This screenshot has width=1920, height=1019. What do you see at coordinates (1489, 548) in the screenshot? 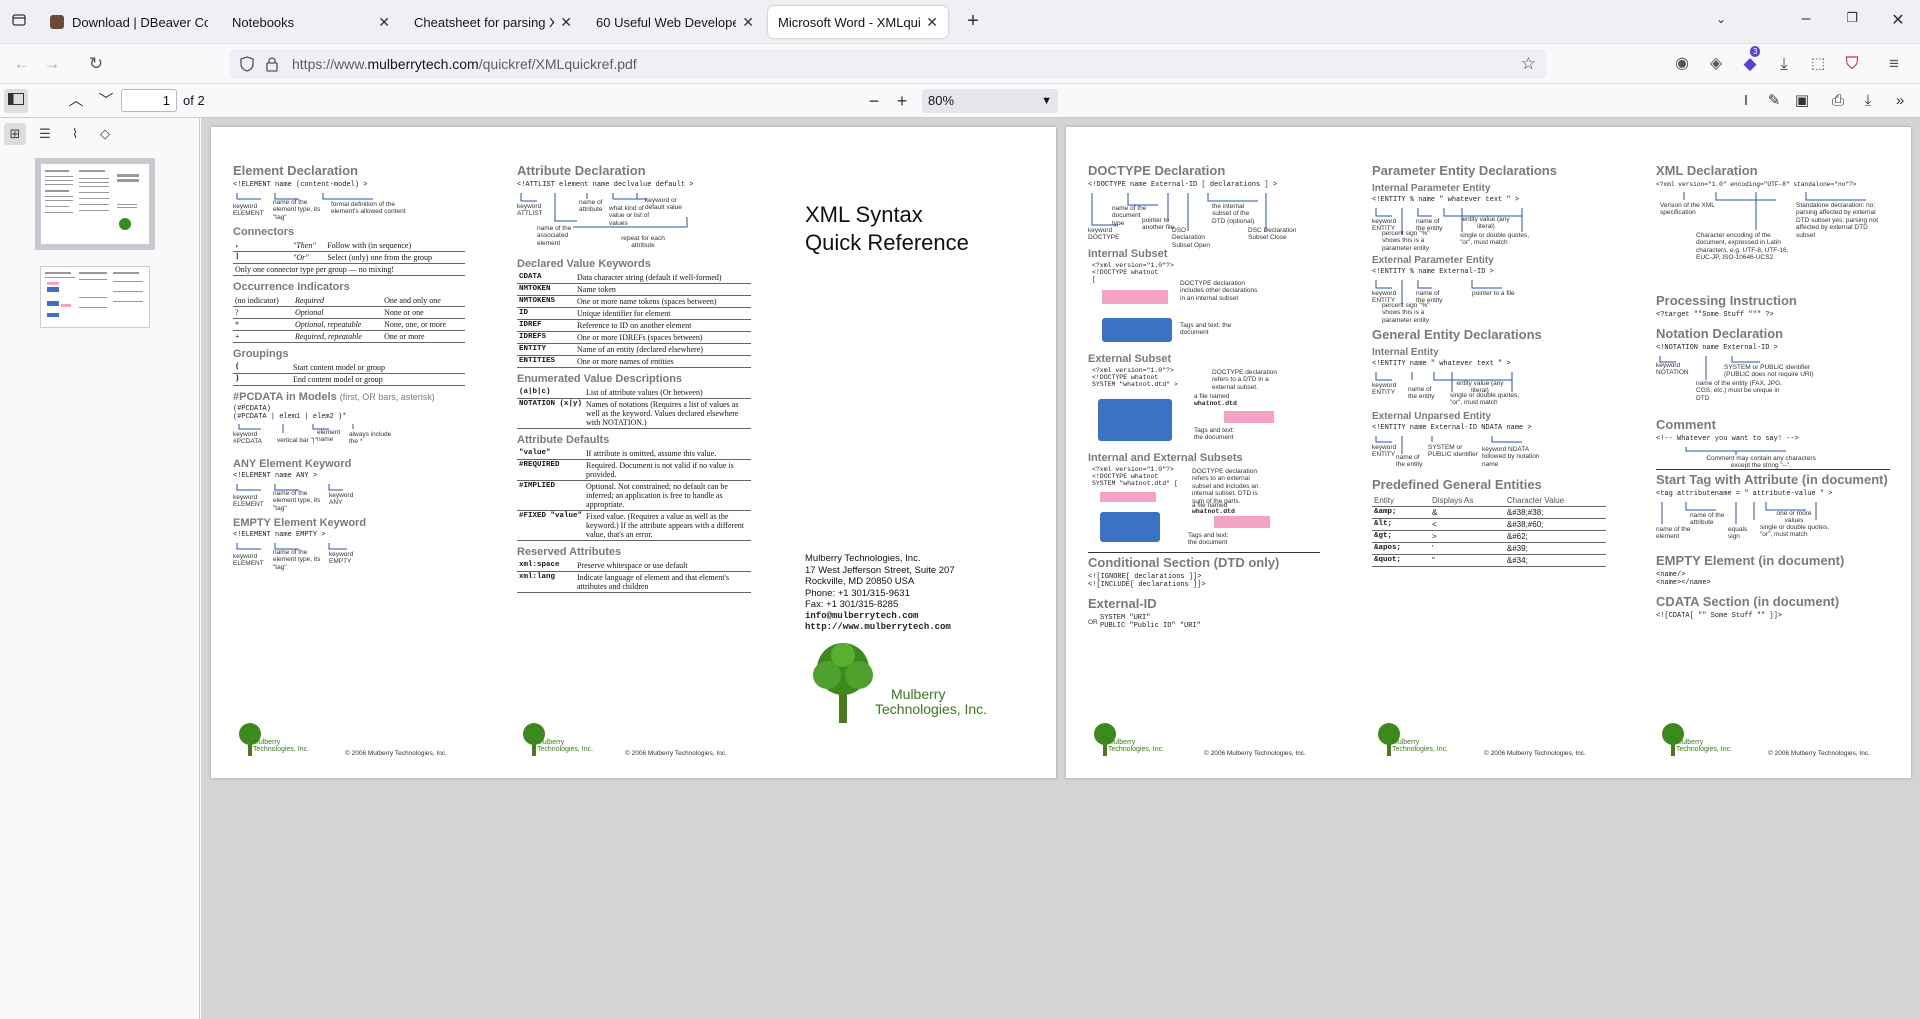
I see `table-row: &apos; ' &#39;` at bounding box center [1489, 548].